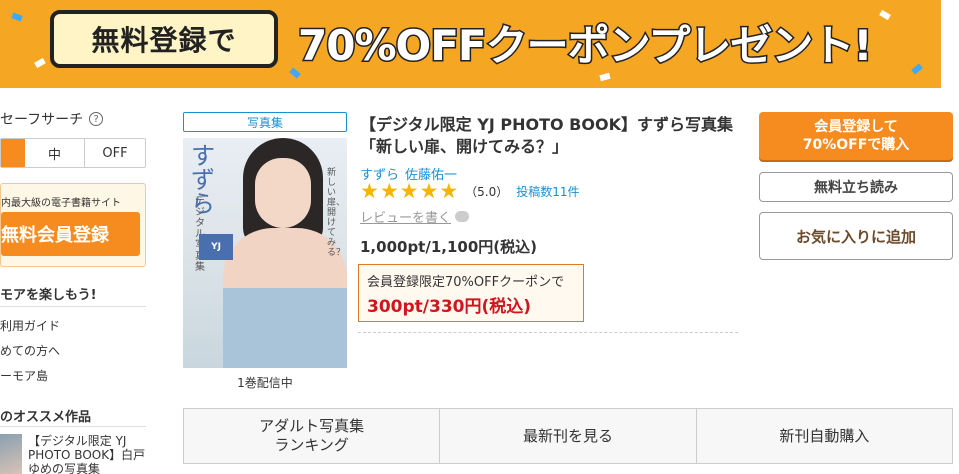  What do you see at coordinates (265, 253) in the screenshot?
I see `book-cover: すずら デジタル写真集 YJ 新しい扉、開けてみる？` at bounding box center [265, 253].